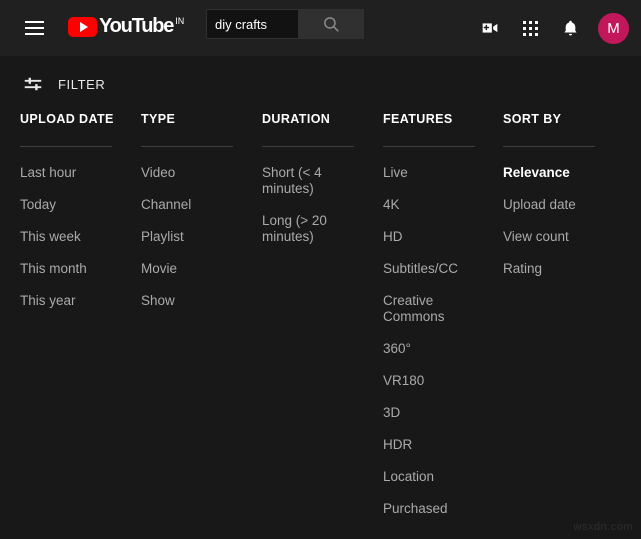 The image size is (641, 539). What do you see at coordinates (67, 119) in the screenshot?
I see `filter-column-title-upload-date: UPLOAD DATE` at bounding box center [67, 119].